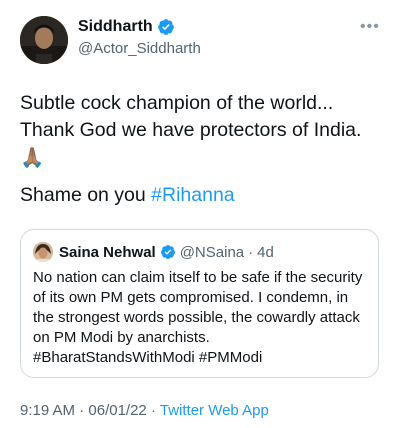 The image size is (400, 428). Describe the element at coordinates (214, 410) in the screenshot. I see `tweet-source-link: Twitter Web App` at that location.